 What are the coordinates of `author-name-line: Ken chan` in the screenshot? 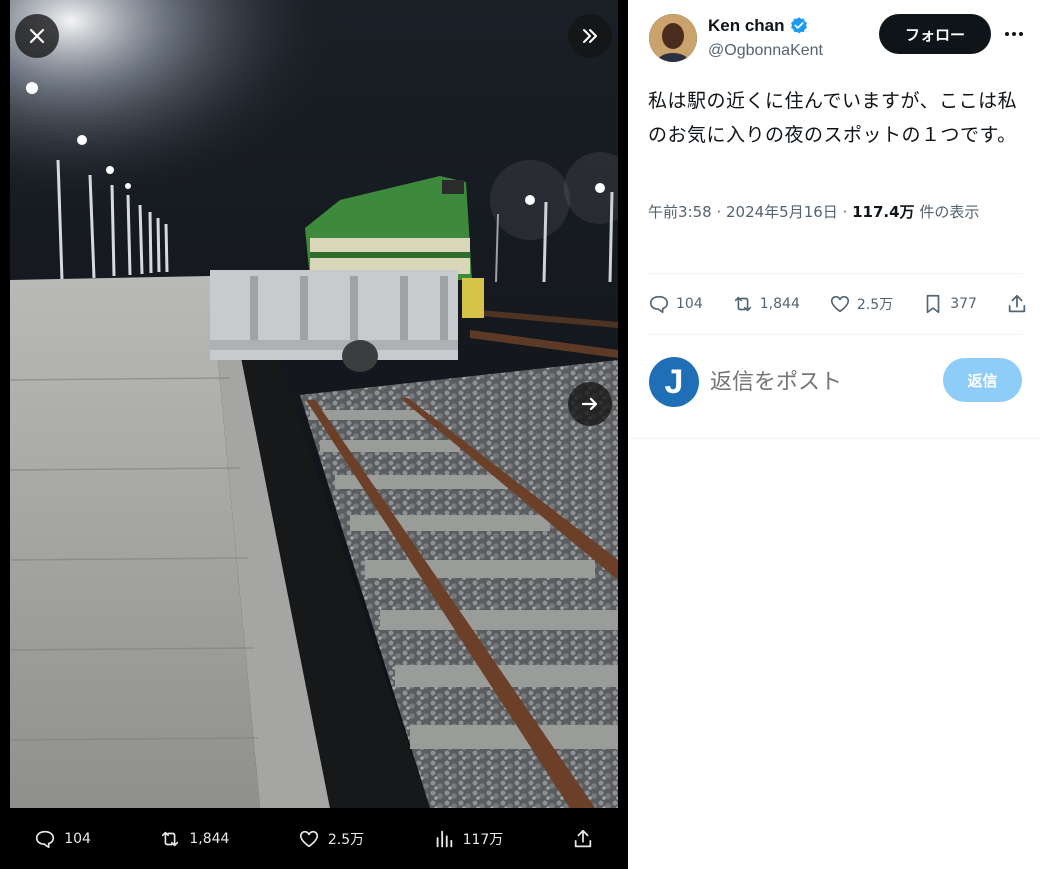 It's located at (758, 26).